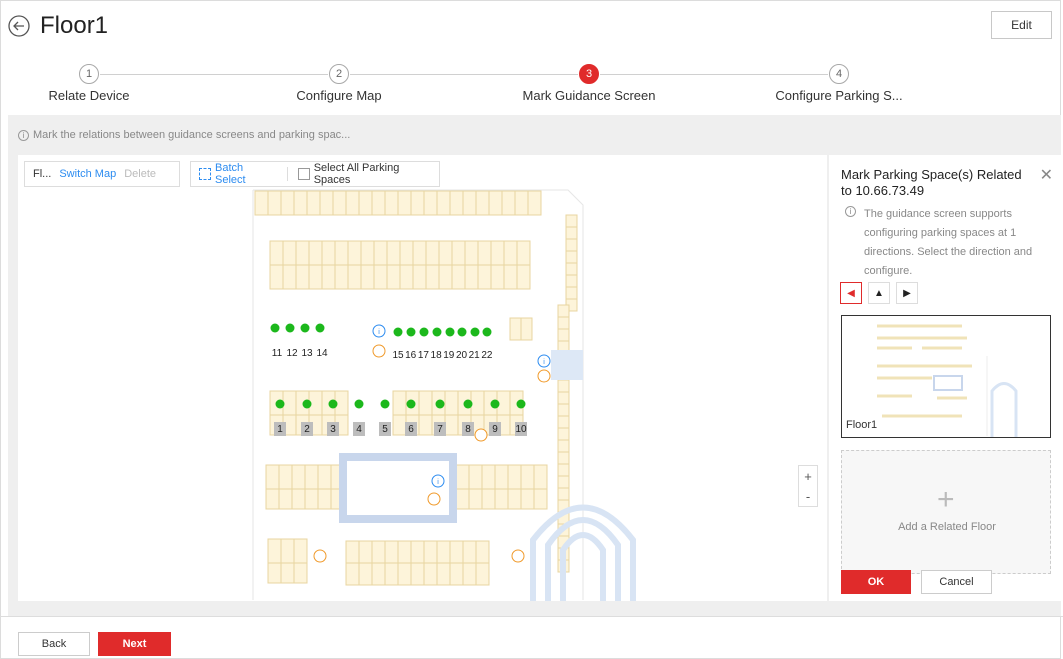 Image resolution: width=1063 pixels, height=659 pixels. I want to click on zoom-in-button: +, so click(808, 476).